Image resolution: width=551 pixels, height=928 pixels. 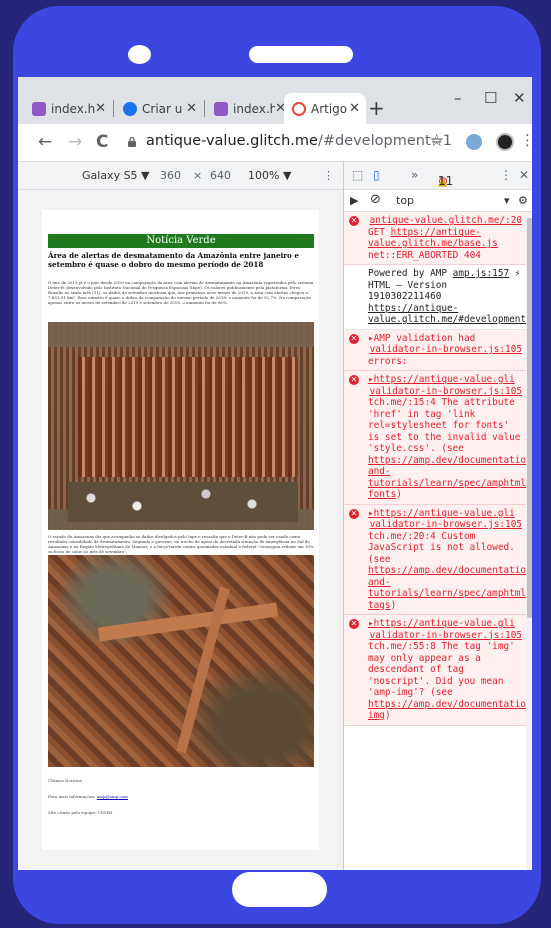 What do you see at coordinates (421, 338) in the screenshot?
I see `expand-message-toggle: ▸AMP validation had` at bounding box center [421, 338].